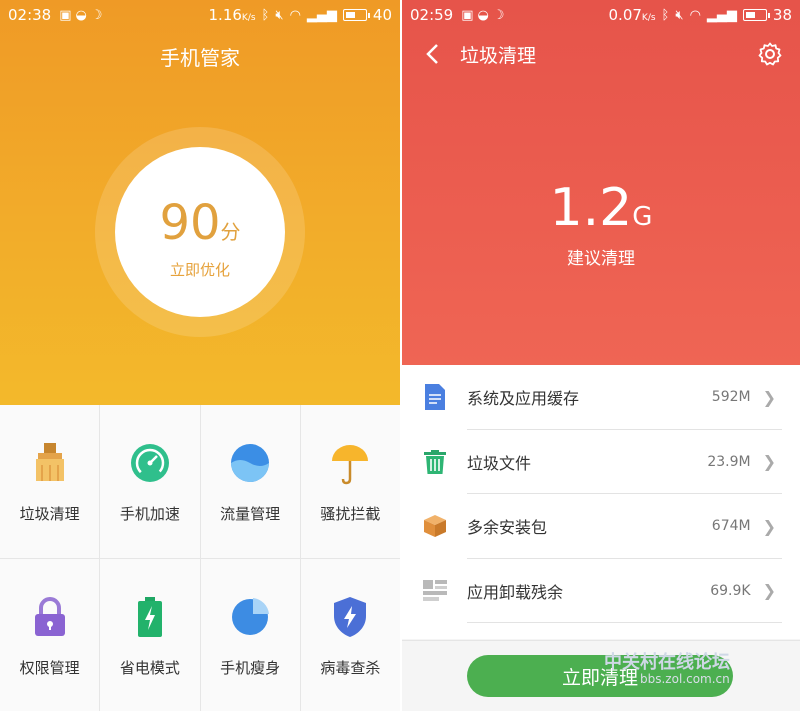 The image size is (800, 711). I want to click on settings-button, so click(770, 54).